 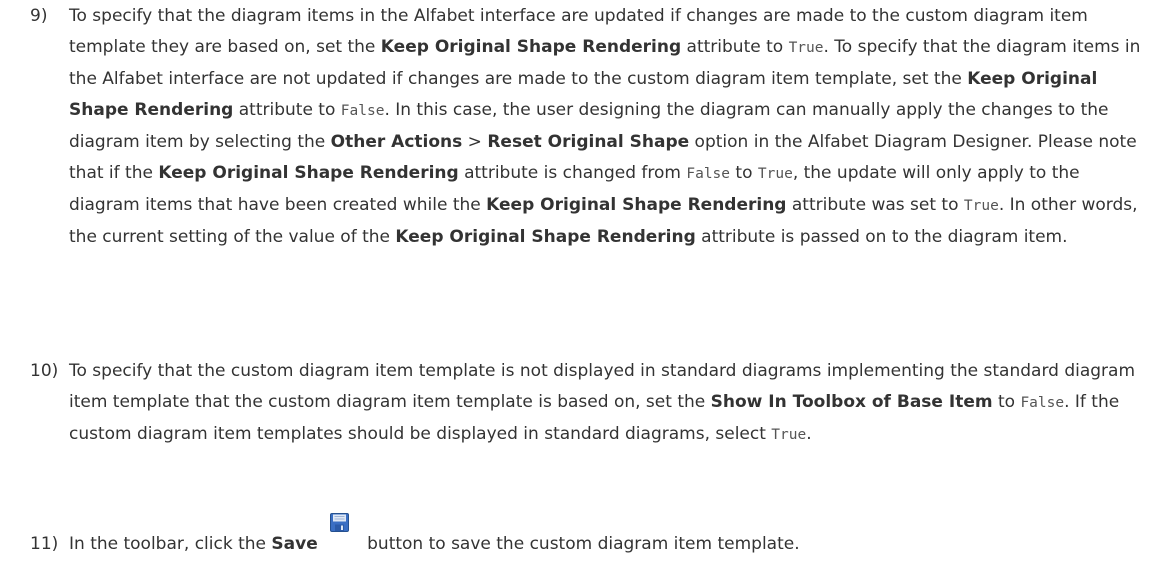 I want to click on step-number: 11), so click(x=44, y=544).